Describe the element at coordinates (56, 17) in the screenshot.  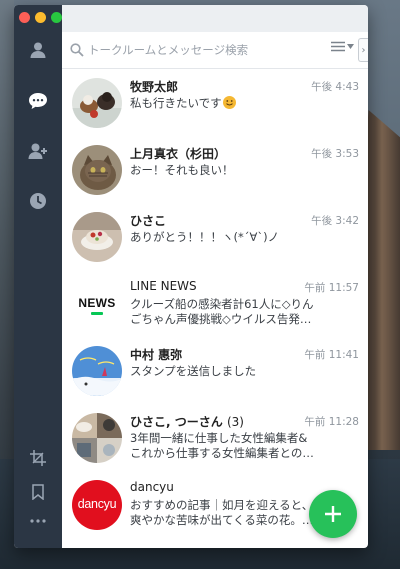
I see `zoom-window-button` at that location.